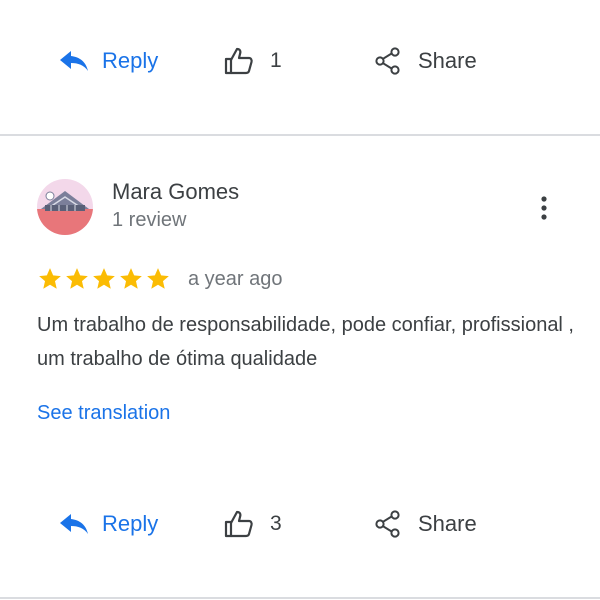 This screenshot has width=600, height=600. I want to click on more-options-button, so click(544, 208).